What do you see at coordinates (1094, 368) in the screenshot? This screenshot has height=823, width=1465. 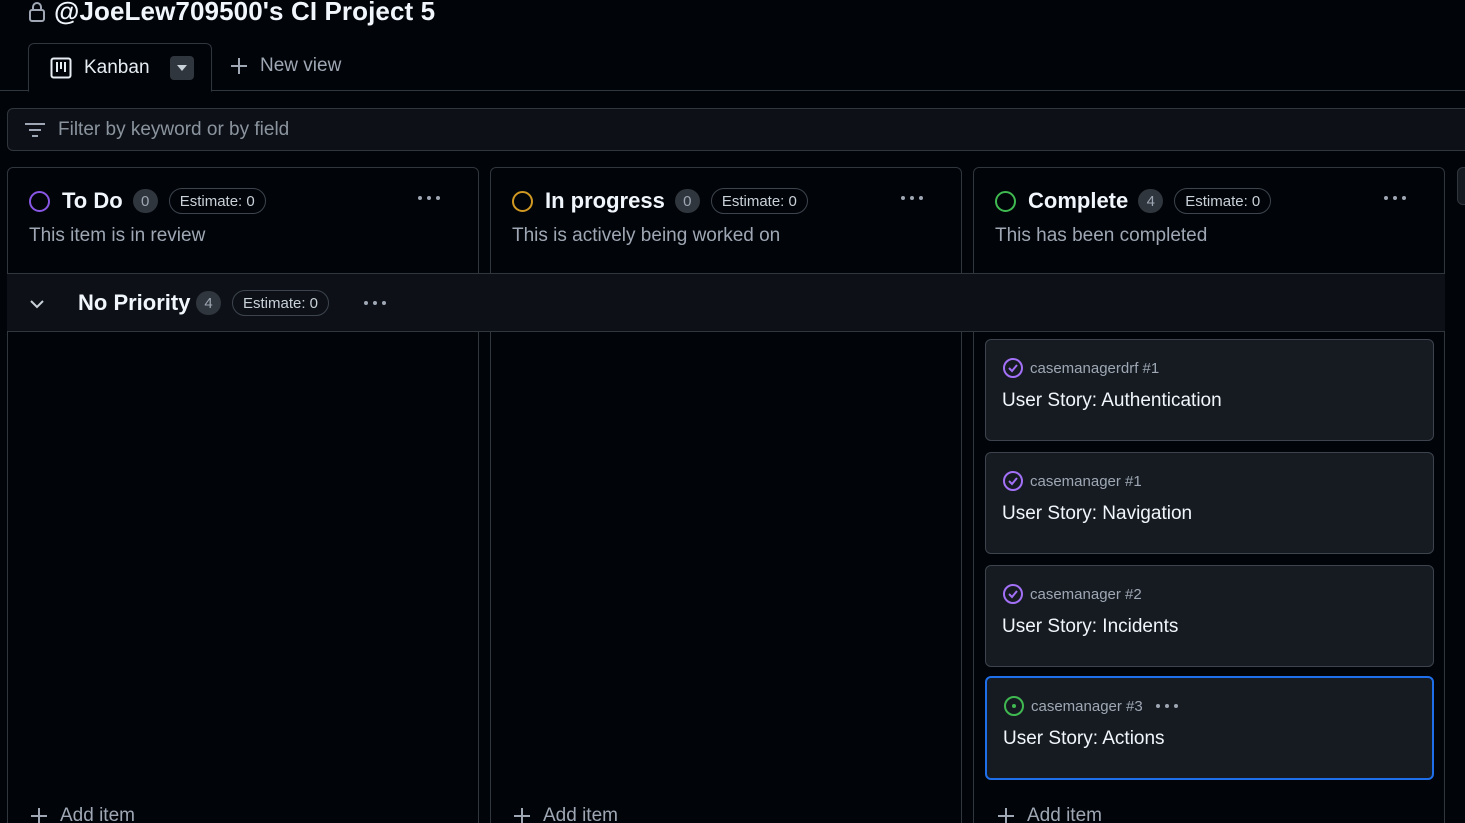 I see `card-reference: casemanagerdrf #1` at bounding box center [1094, 368].